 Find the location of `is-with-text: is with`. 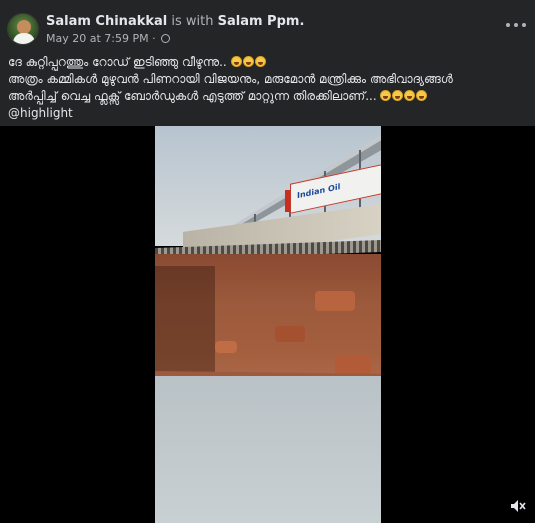

is-with-text: is with is located at coordinates (192, 21).